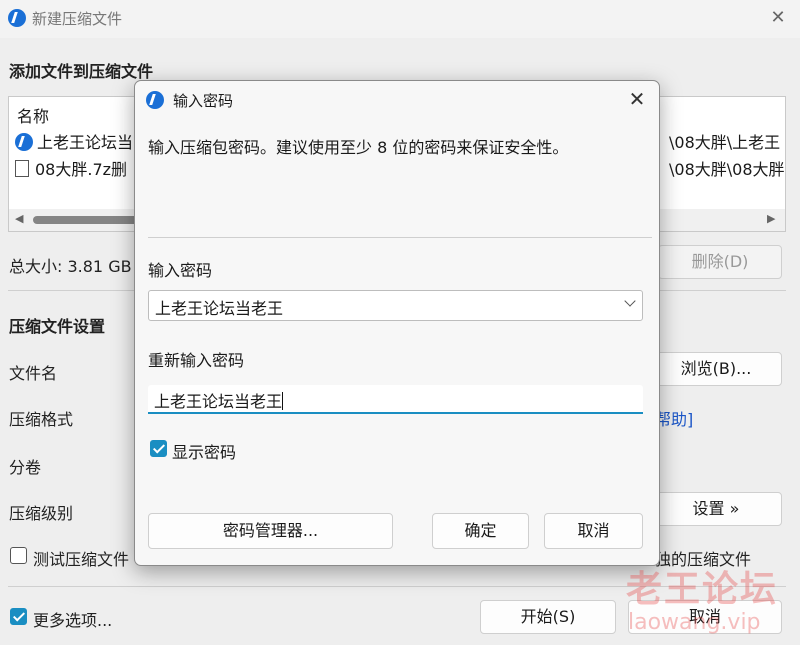 This screenshot has height=645, width=800. I want to click on password-combobox: 上老王论坛当老王, so click(395, 305).